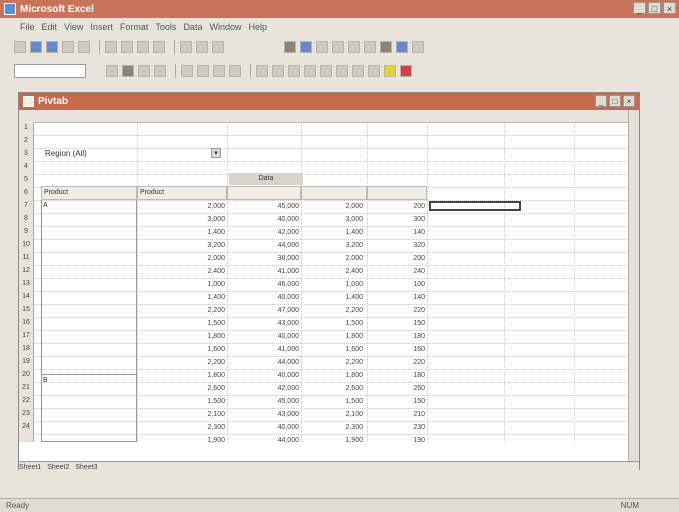 The image size is (679, 512). What do you see at coordinates (262, 71) in the screenshot?
I see `currency-icon` at bounding box center [262, 71].